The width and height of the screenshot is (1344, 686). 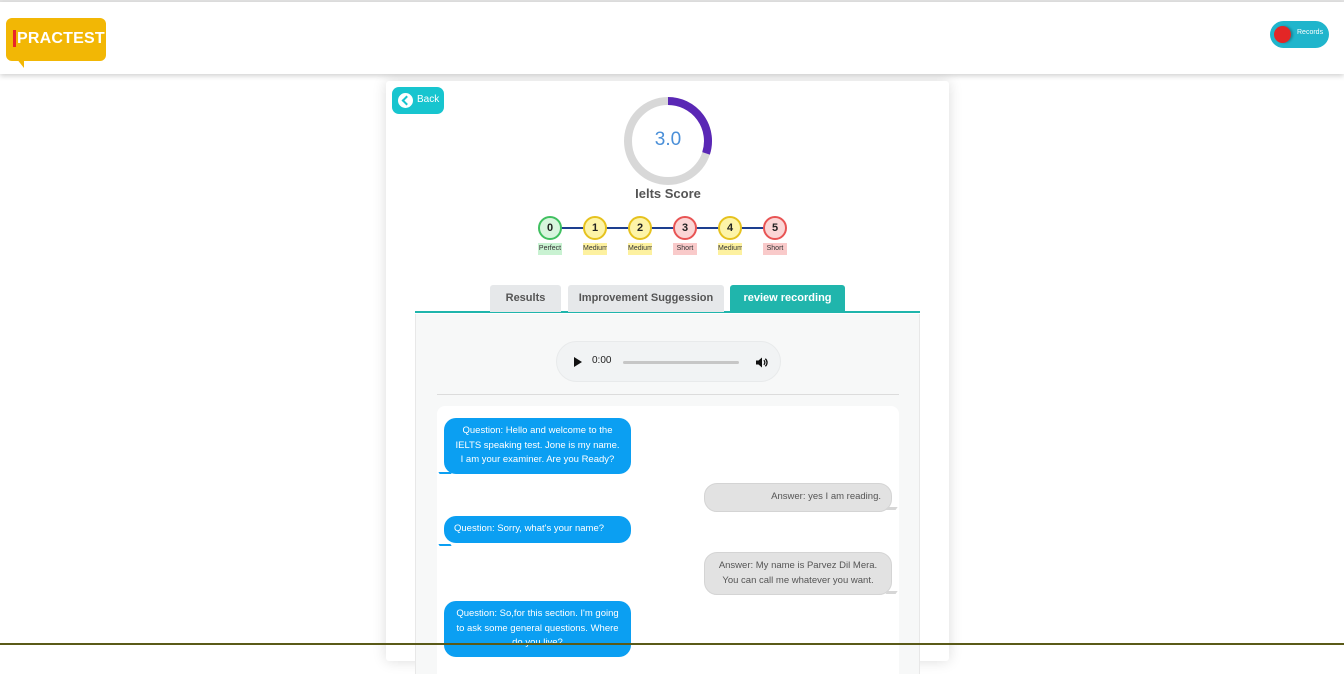 What do you see at coordinates (1310, 32) in the screenshot?
I see `records-label: Records` at bounding box center [1310, 32].